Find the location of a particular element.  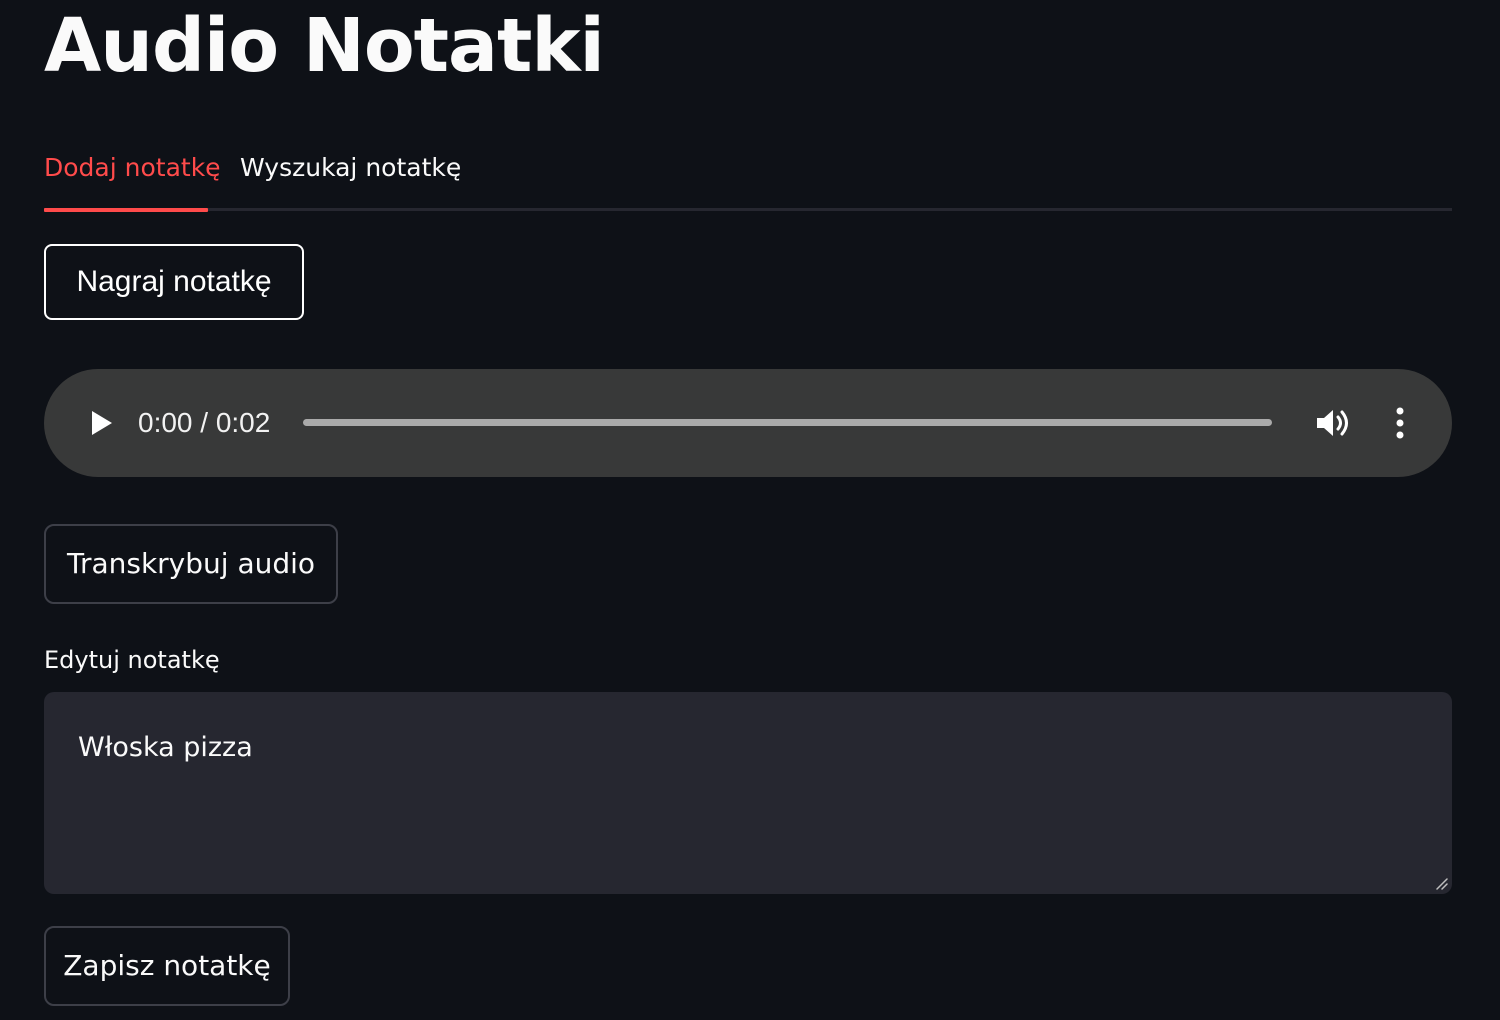

save-note-button: Zapisz notatkę is located at coordinates (167, 966).